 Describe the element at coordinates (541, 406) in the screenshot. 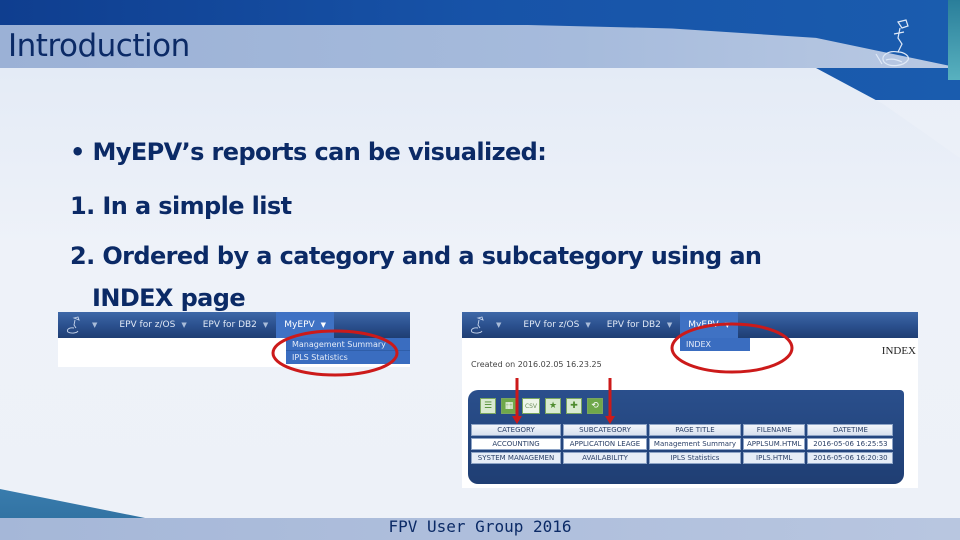

I see `toolbar: ☰ ▦ CSV ★ ✚ ⟲` at that location.